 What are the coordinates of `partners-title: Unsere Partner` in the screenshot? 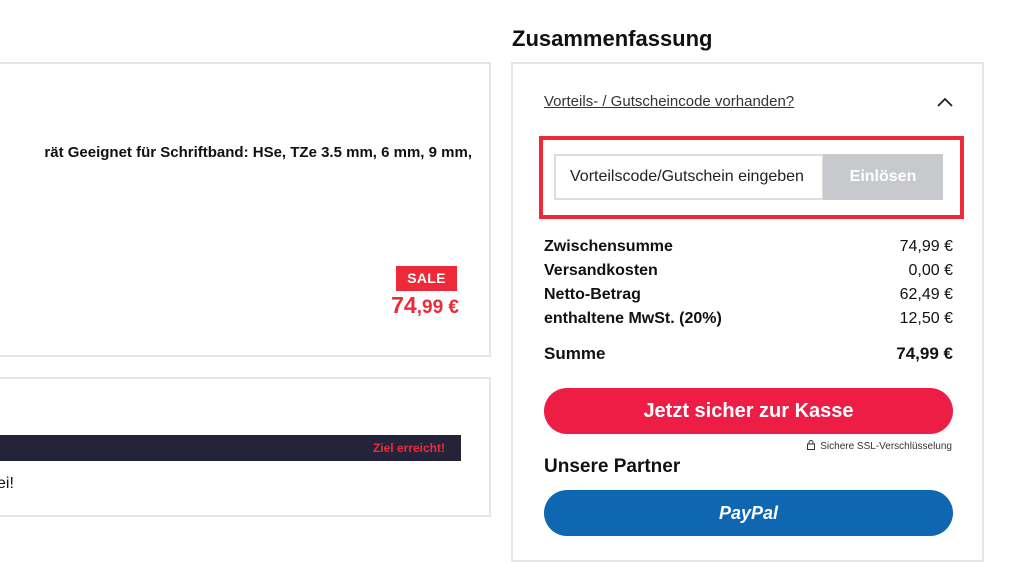 It's located at (612, 466).